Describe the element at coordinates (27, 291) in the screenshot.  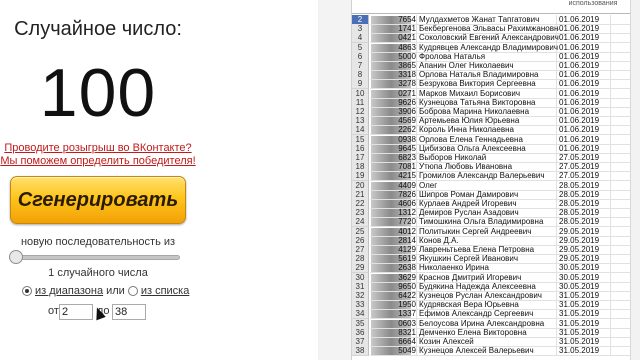
I see `range-radio` at that location.